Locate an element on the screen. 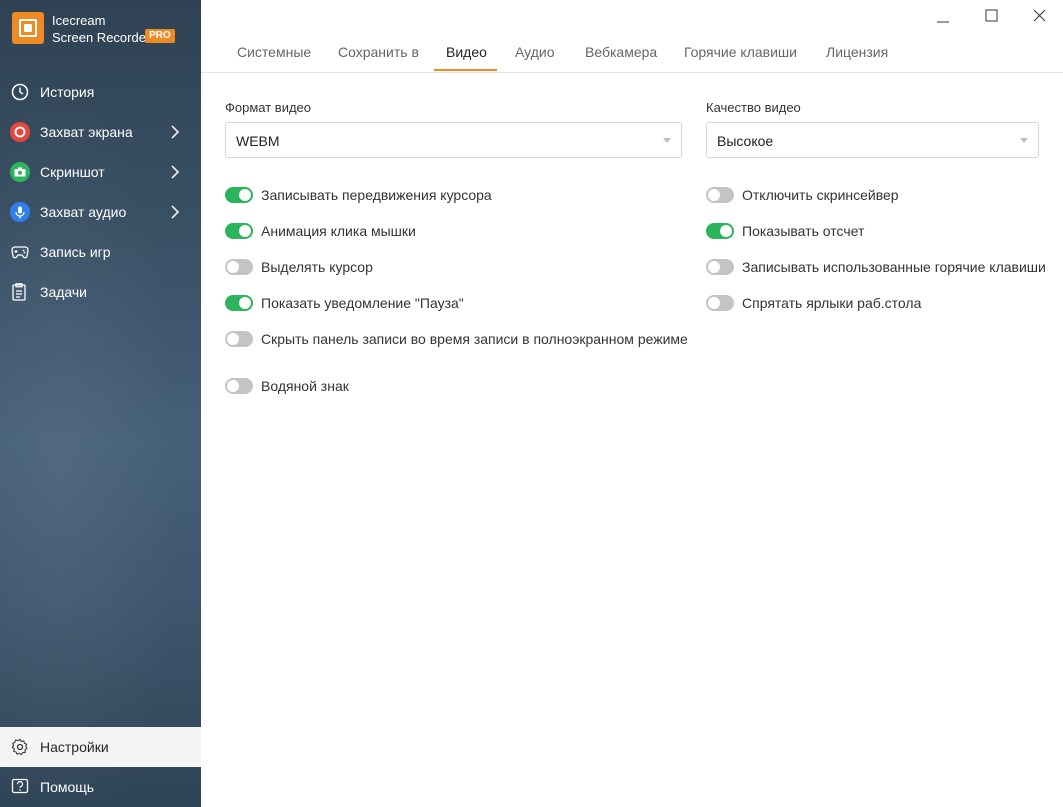 The image size is (1063, 807). tab-video: Видео is located at coordinates (466, 52).